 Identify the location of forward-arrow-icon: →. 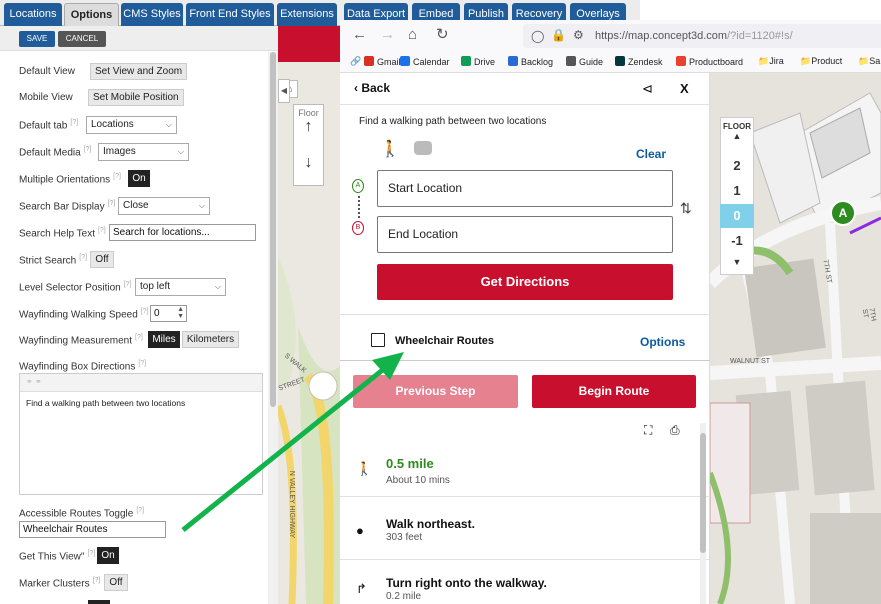
(387, 35).